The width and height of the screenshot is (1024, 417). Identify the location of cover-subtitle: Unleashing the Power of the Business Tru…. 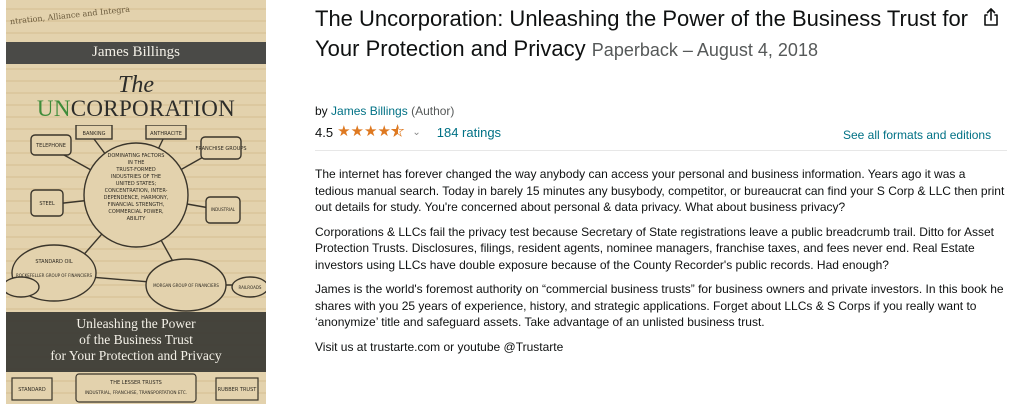
(136, 340).